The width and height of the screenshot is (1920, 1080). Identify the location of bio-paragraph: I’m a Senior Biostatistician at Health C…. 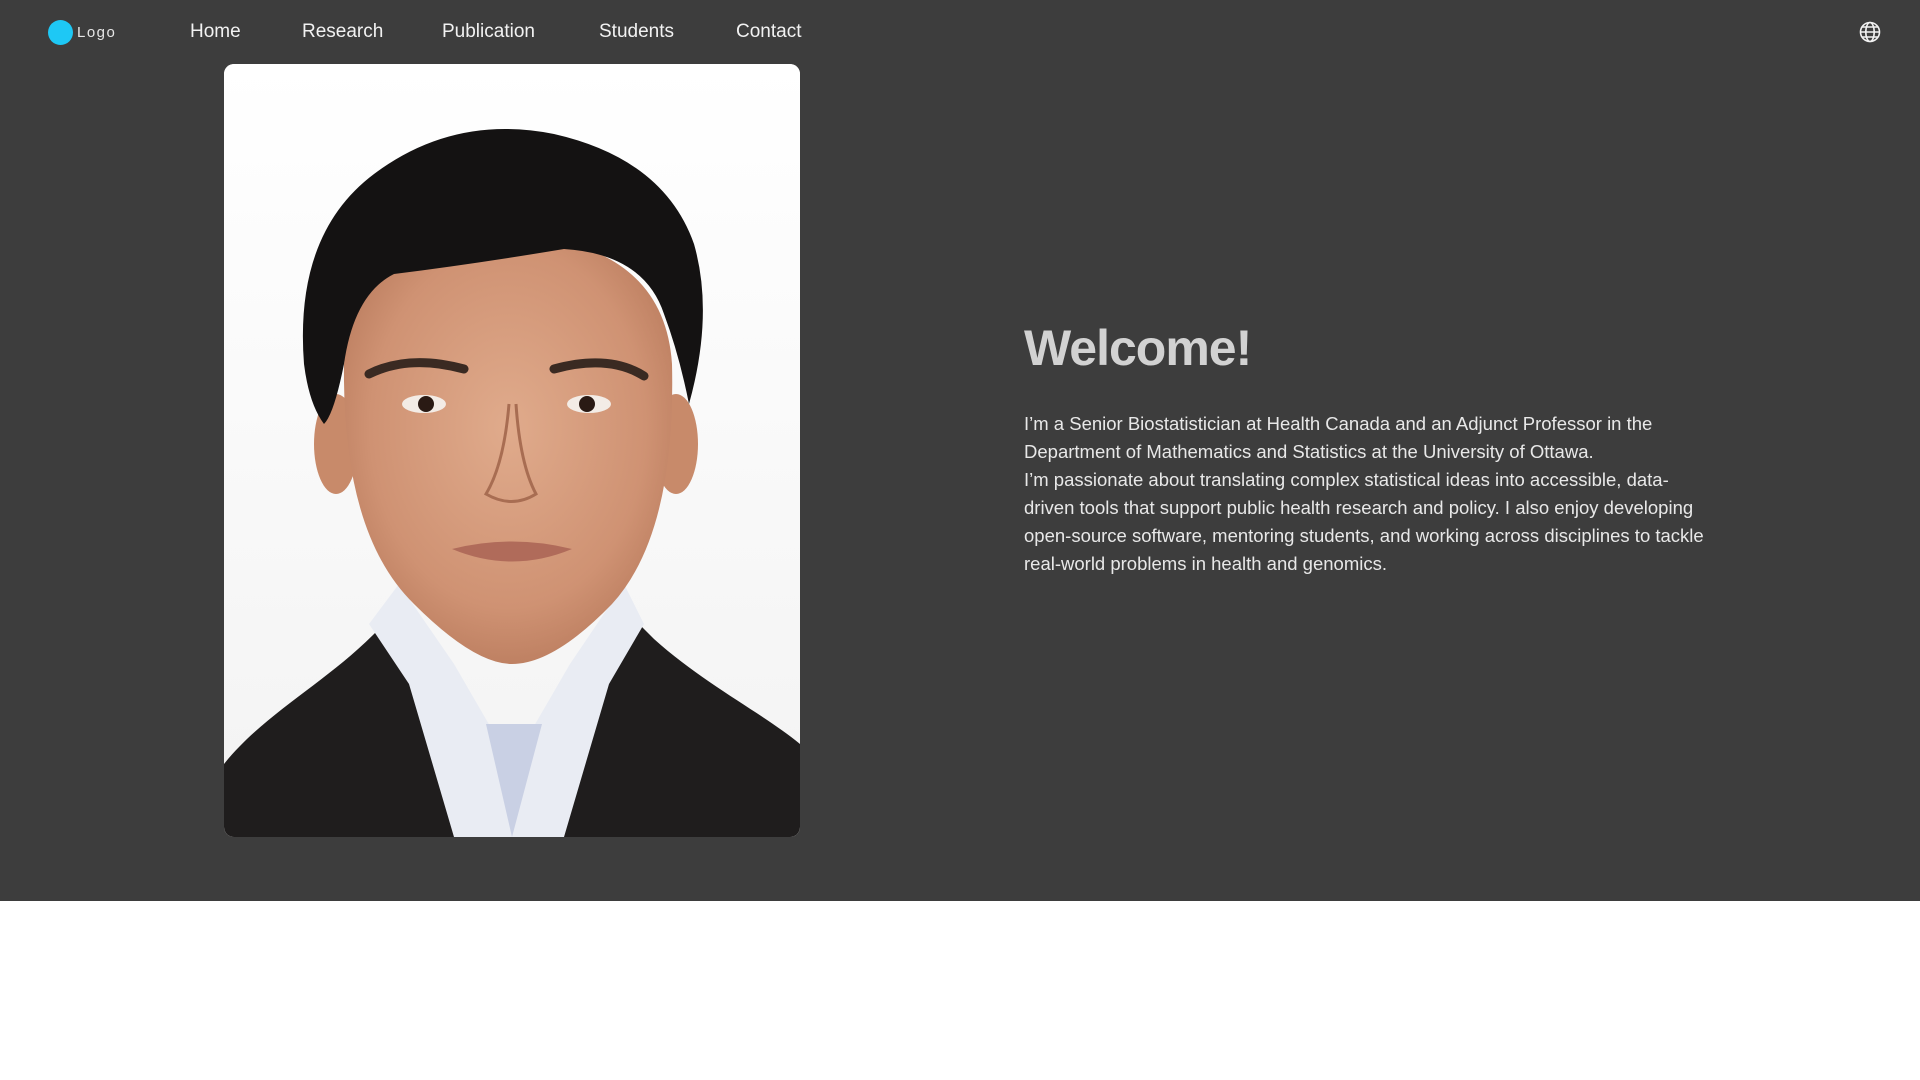
(1338, 437).